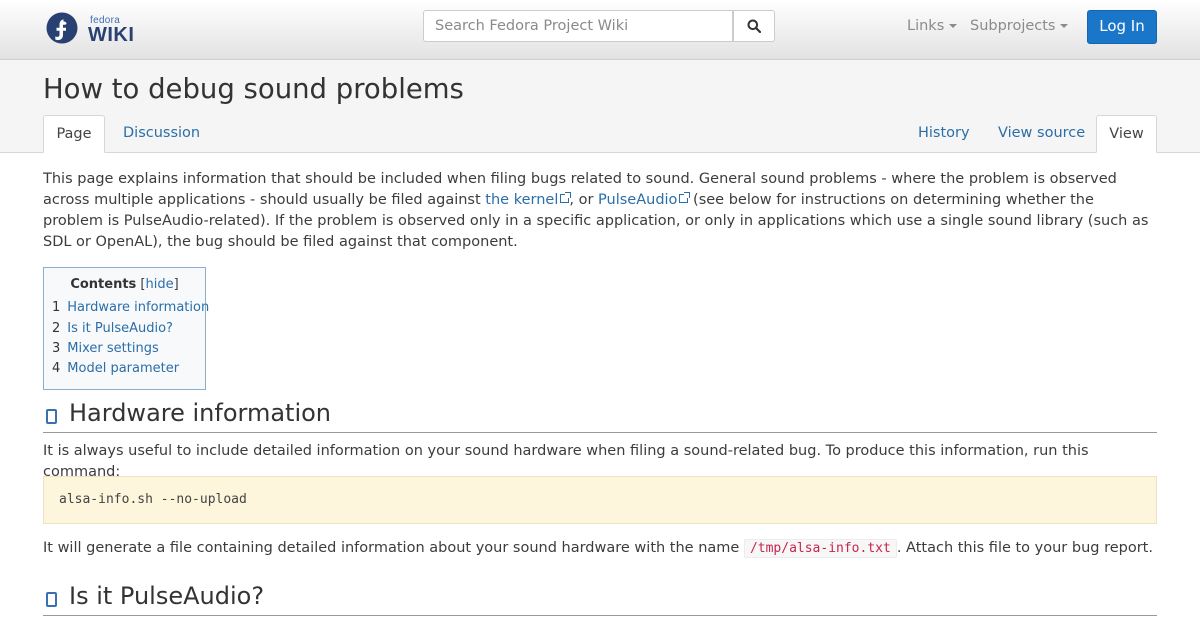 Image resolution: width=1200 pixels, height=630 pixels. I want to click on search-button, so click(754, 26).